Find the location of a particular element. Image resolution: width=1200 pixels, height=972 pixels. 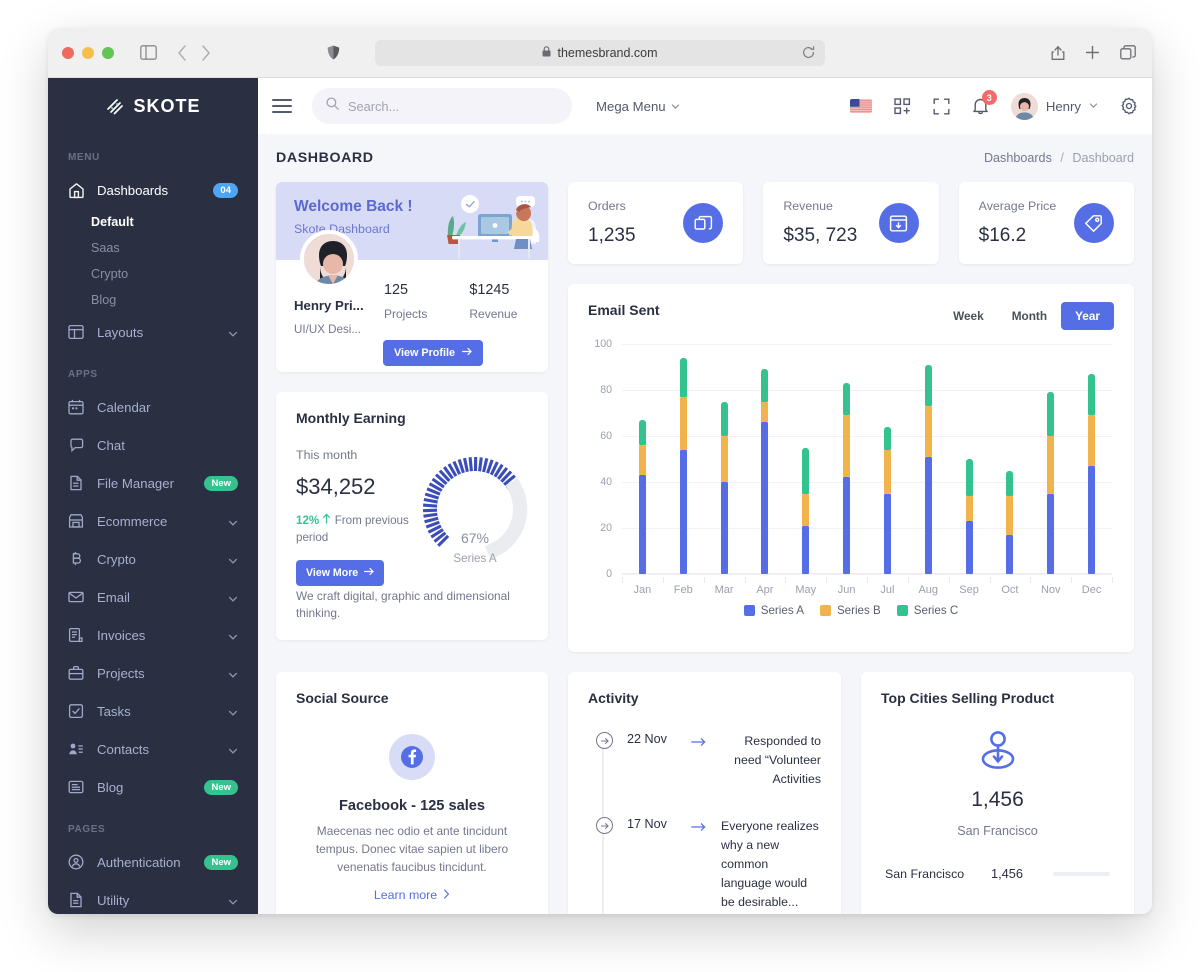

us-flag-icon is located at coordinates (860, 106).